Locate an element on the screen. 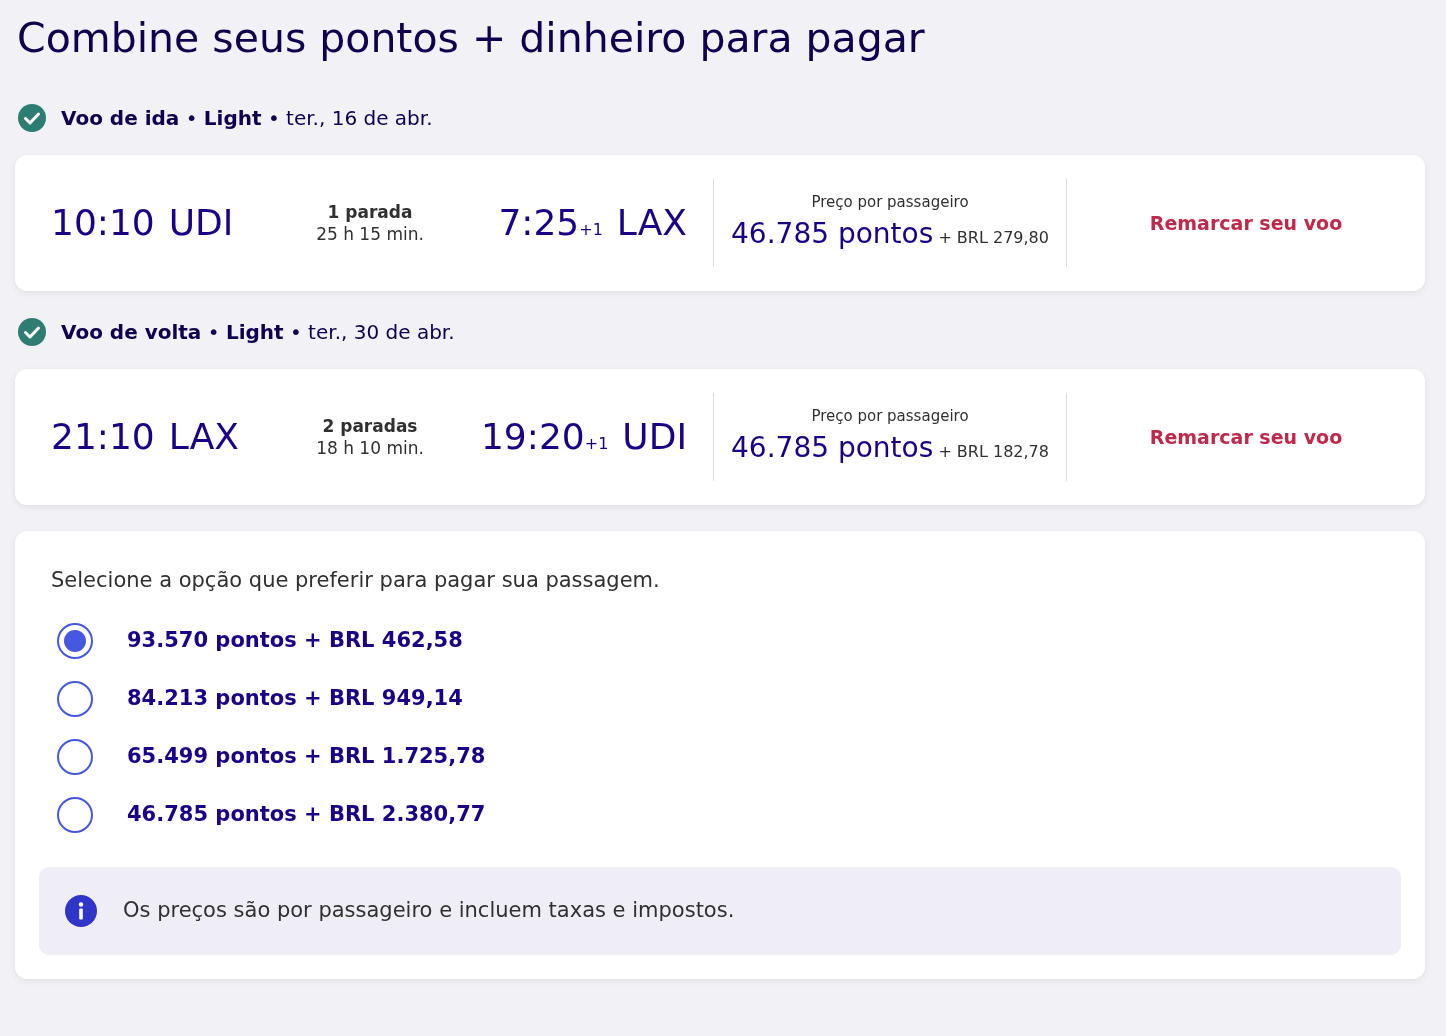 The image size is (1446, 1036). page-title: Combine seus pontos + dinheiro para pagar is located at coordinates (471, 39).